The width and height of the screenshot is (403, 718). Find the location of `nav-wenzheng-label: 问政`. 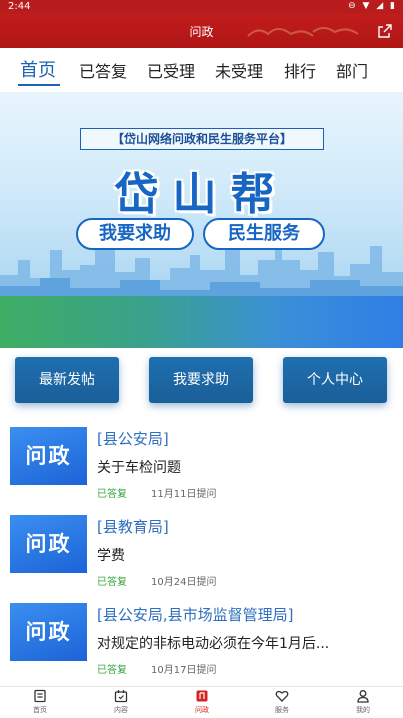

nav-wenzheng-label: 问政 is located at coordinates (202, 710).